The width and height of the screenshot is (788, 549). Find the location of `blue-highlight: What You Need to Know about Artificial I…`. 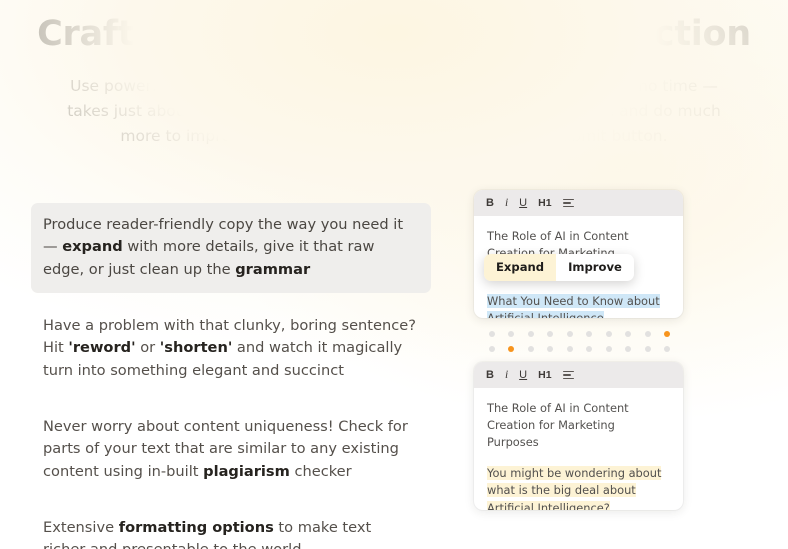

blue-highlight: What You Need to Know about Artificial I… is located at coordinates (573, 306).